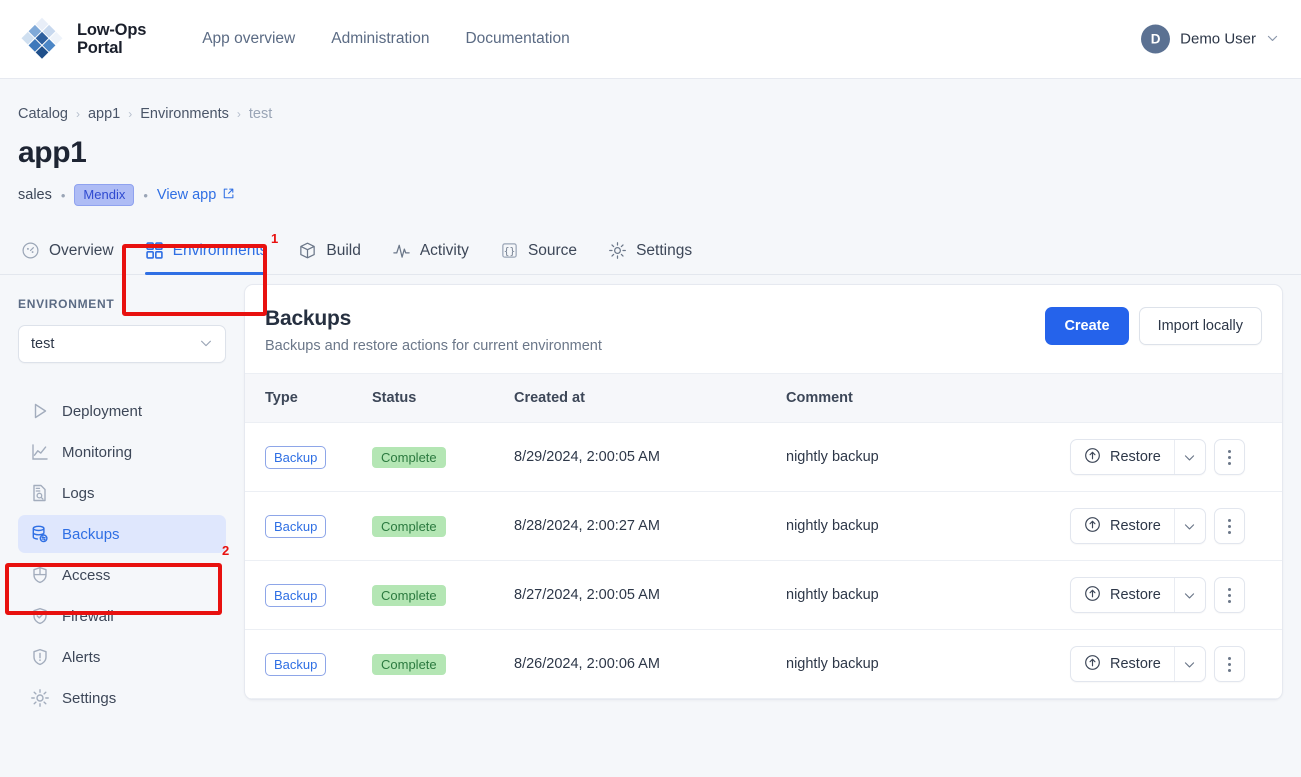  What do you see at coordinates (650, 457) in the screenshot?
I see `cell-created-at: 8/29/2024, 2:00:05 AM` at bounding box center [650, 457].